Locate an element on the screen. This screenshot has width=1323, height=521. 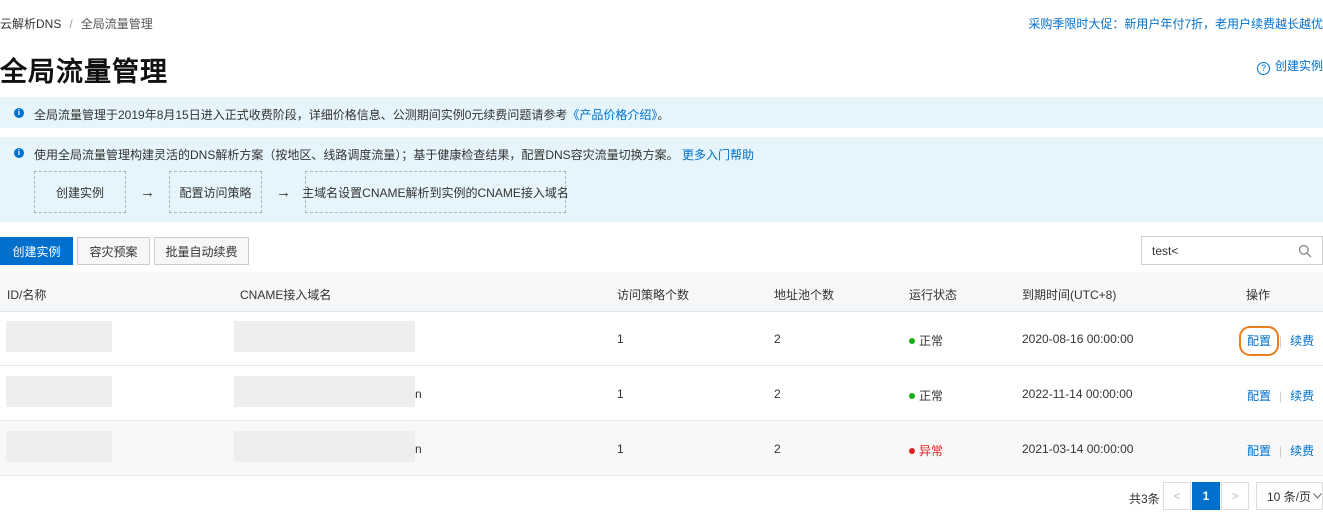
col-actions: 操作 is located at coordinates (1258, 295).